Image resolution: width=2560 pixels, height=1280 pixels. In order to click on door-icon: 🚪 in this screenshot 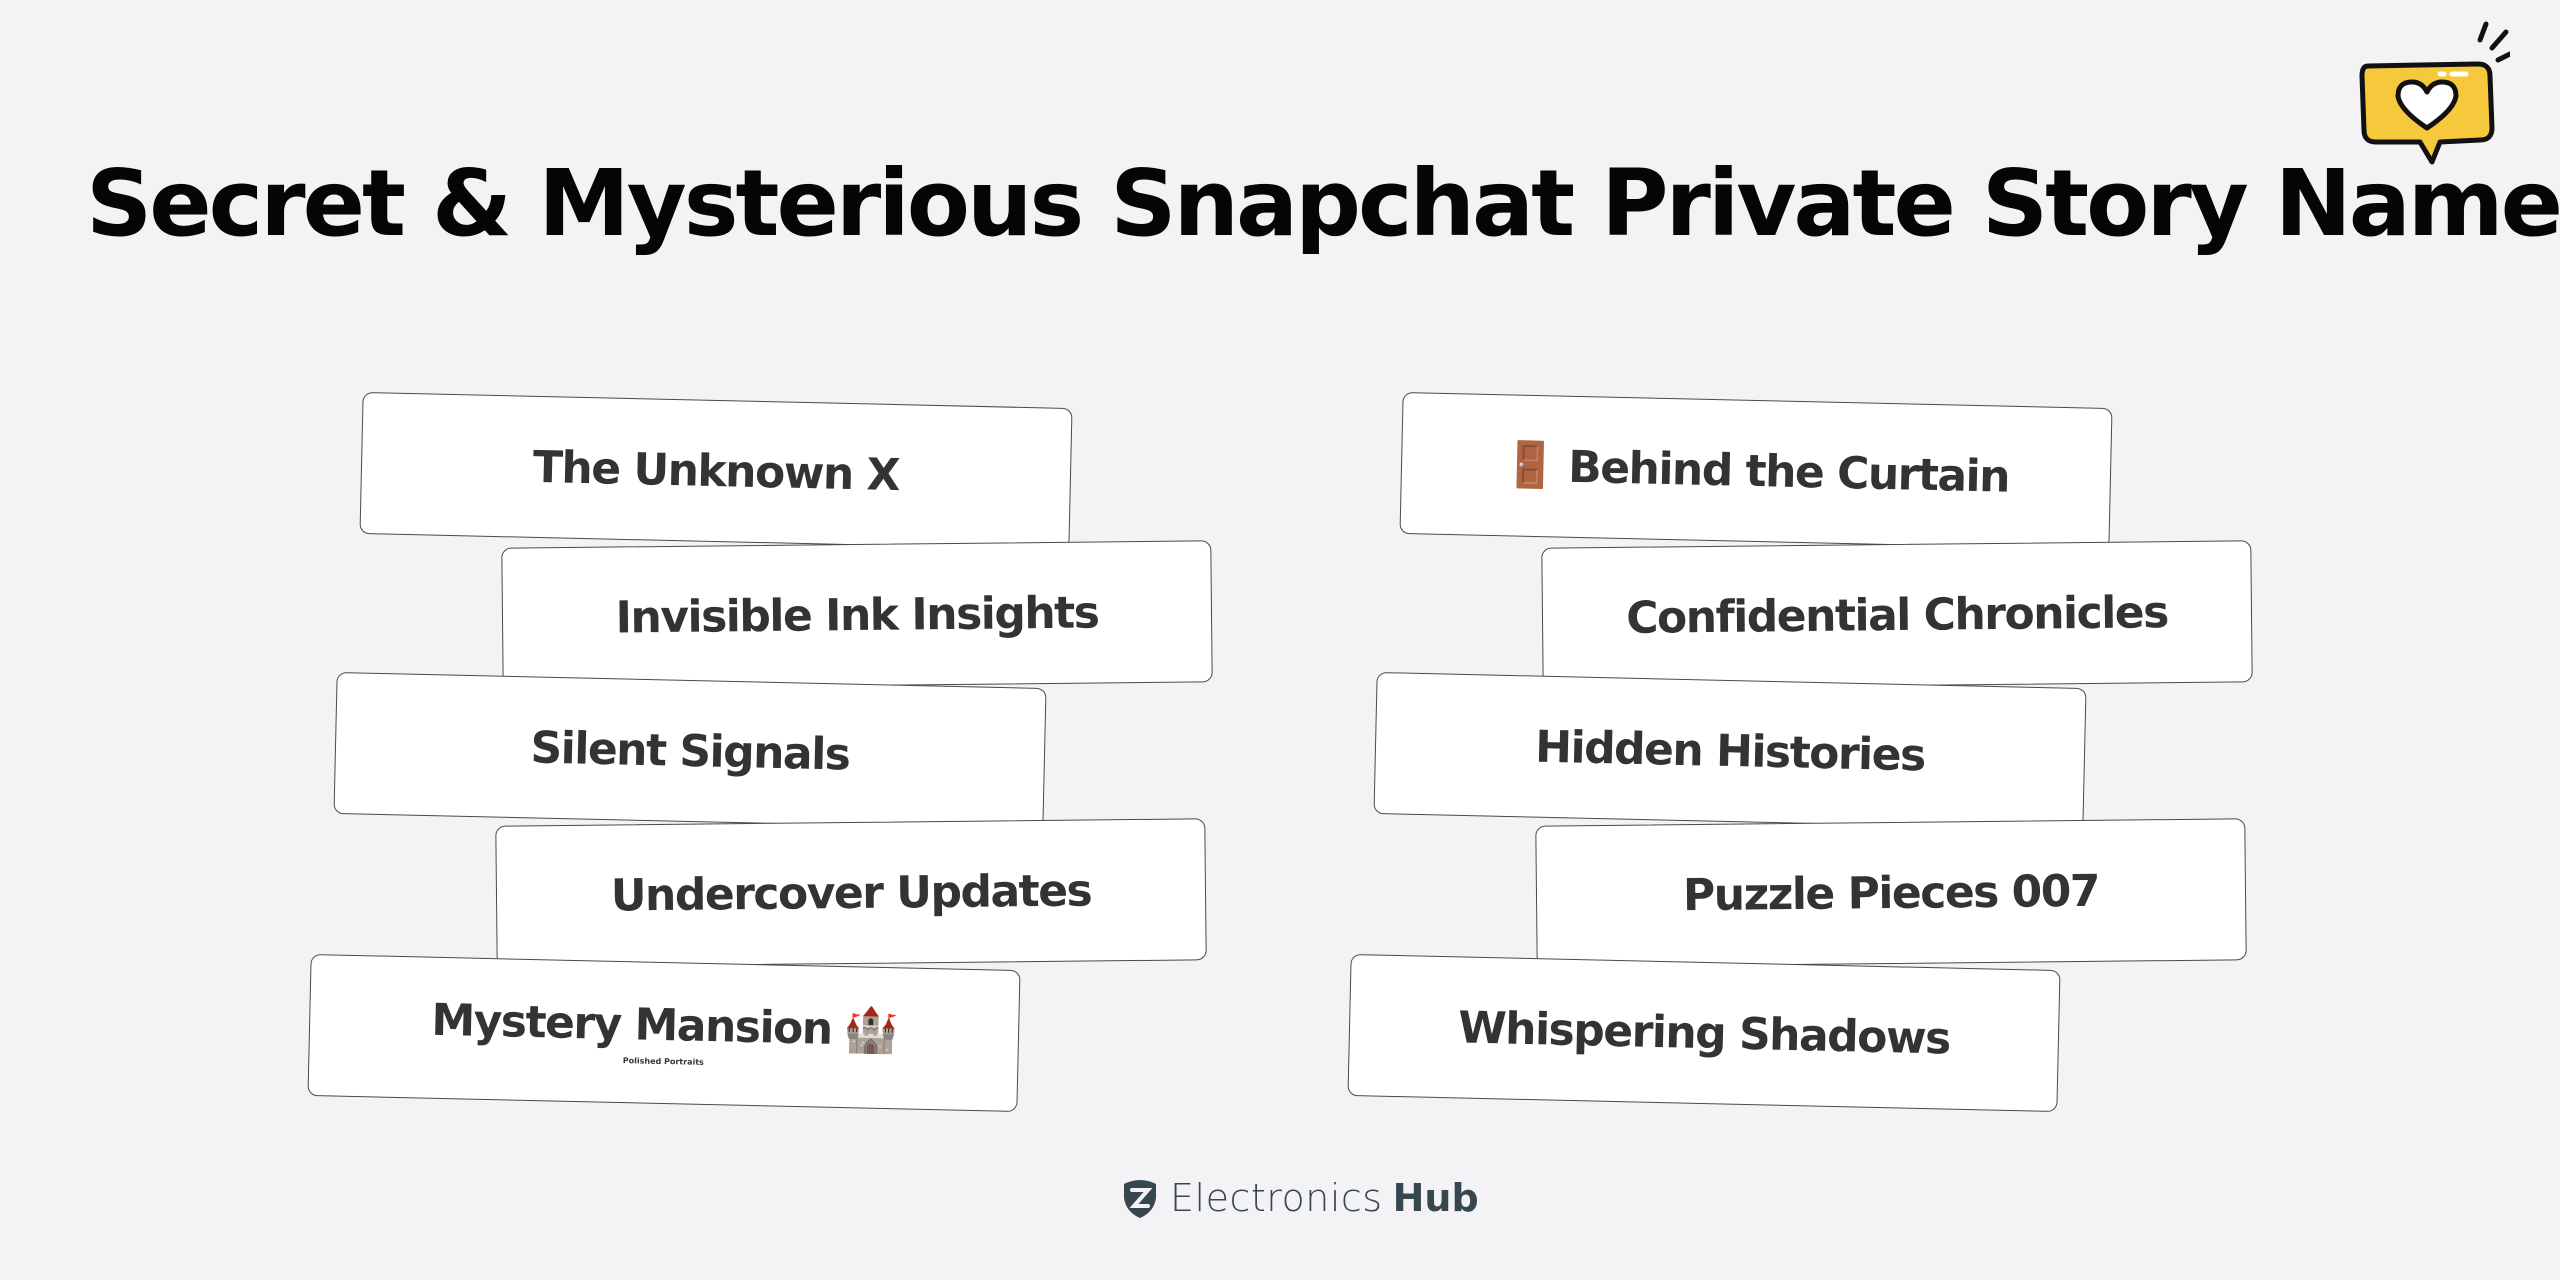, I will do `click(1529, 465)`.